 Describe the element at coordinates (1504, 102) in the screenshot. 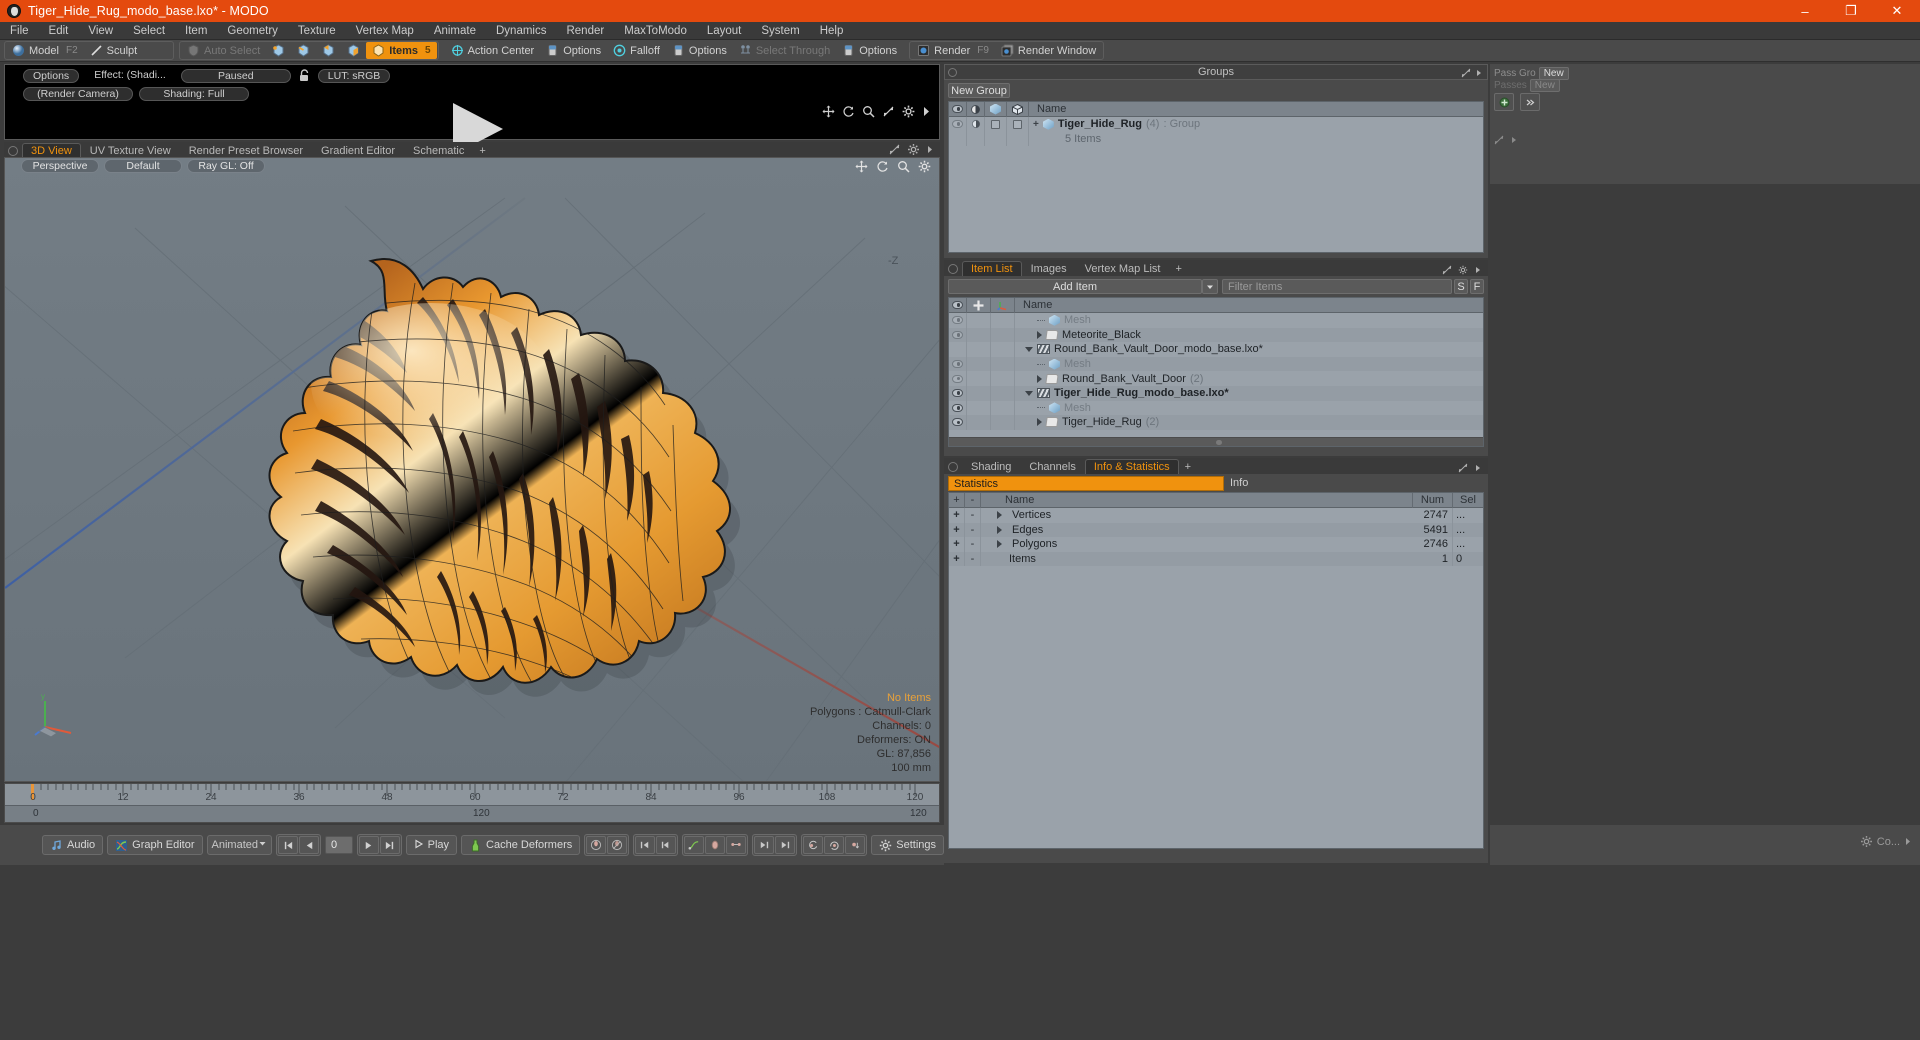

I see `add-icon` at that location.